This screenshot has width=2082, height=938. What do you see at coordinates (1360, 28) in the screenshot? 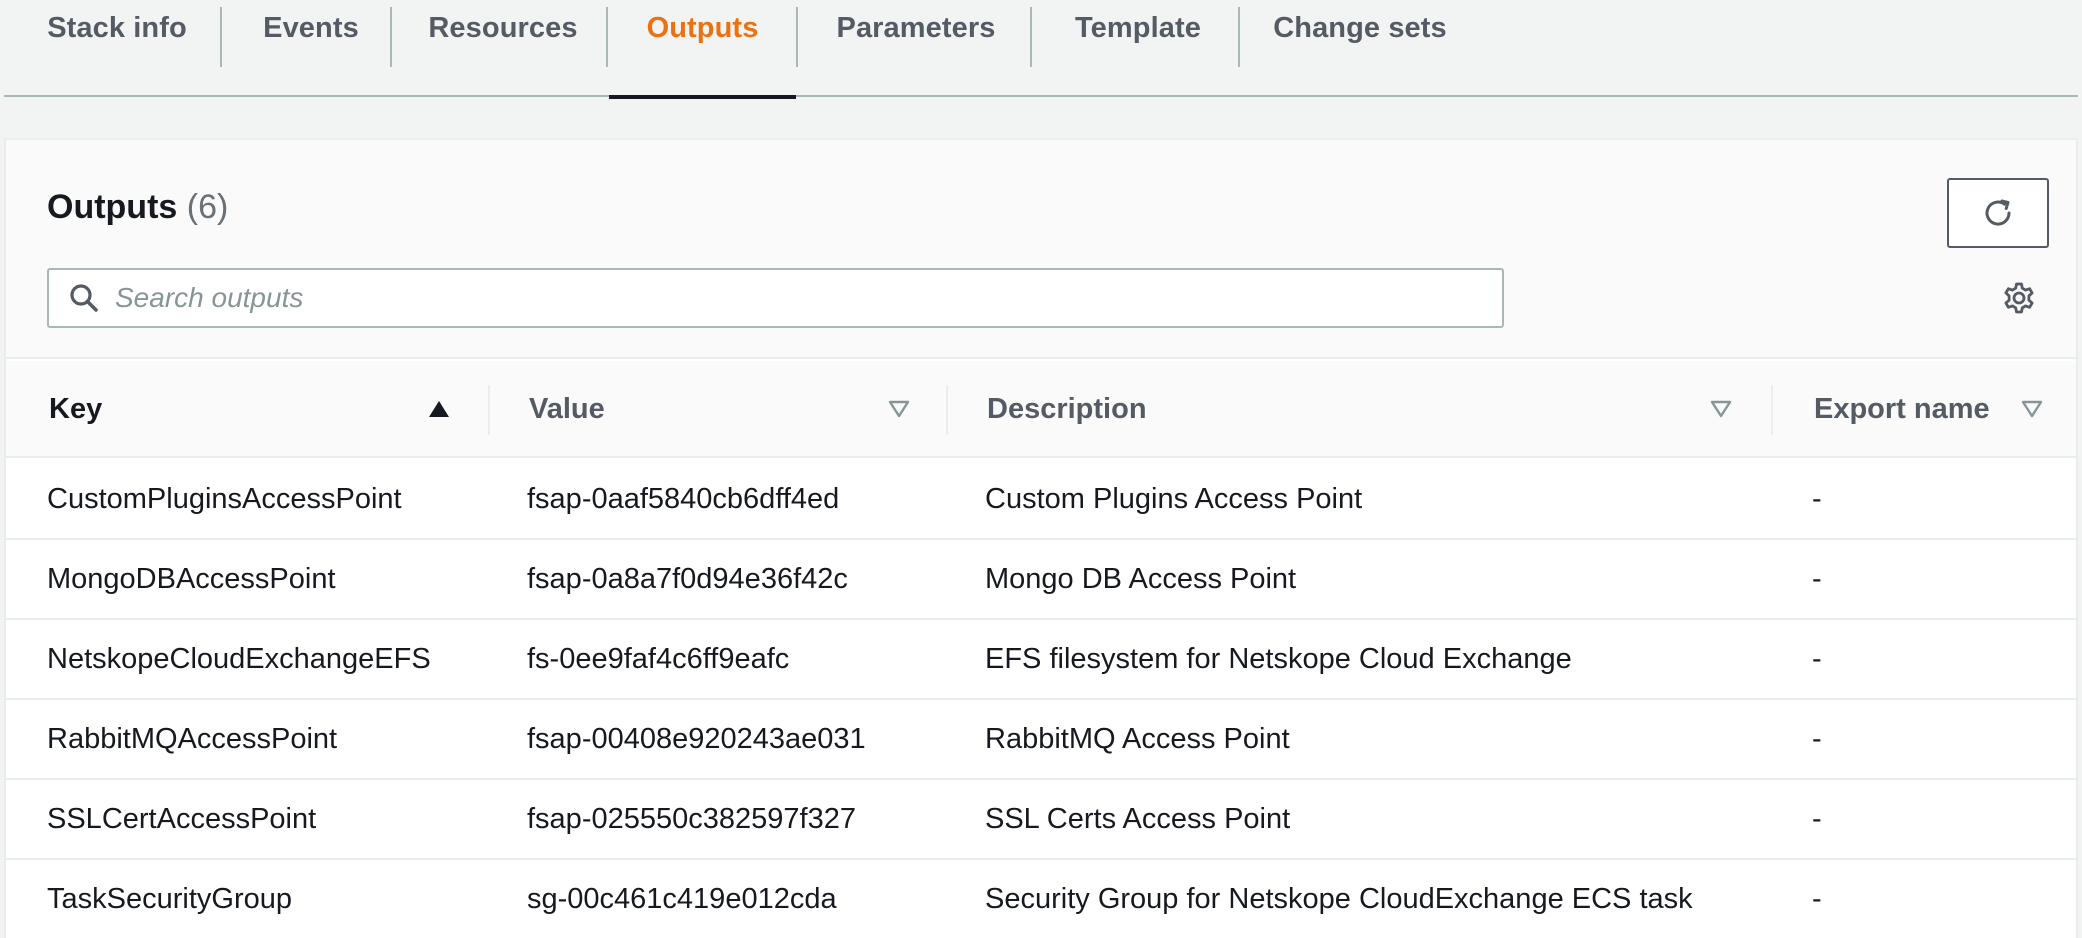
I see `tab-label: Change sets` at bounding box center [1360, 28].